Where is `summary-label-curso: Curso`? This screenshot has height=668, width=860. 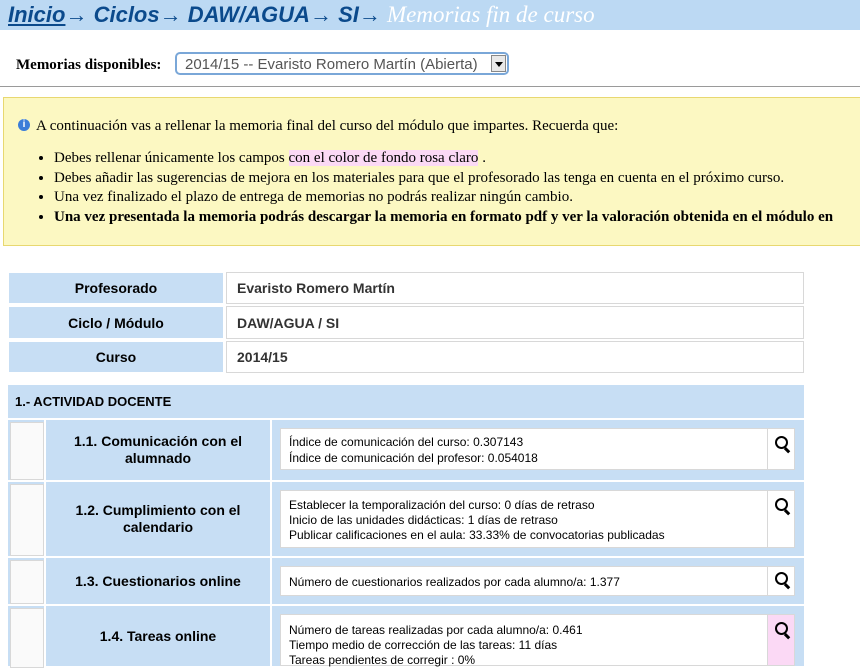 summary-label-curso: Curso is located at coordinates (116, 357).